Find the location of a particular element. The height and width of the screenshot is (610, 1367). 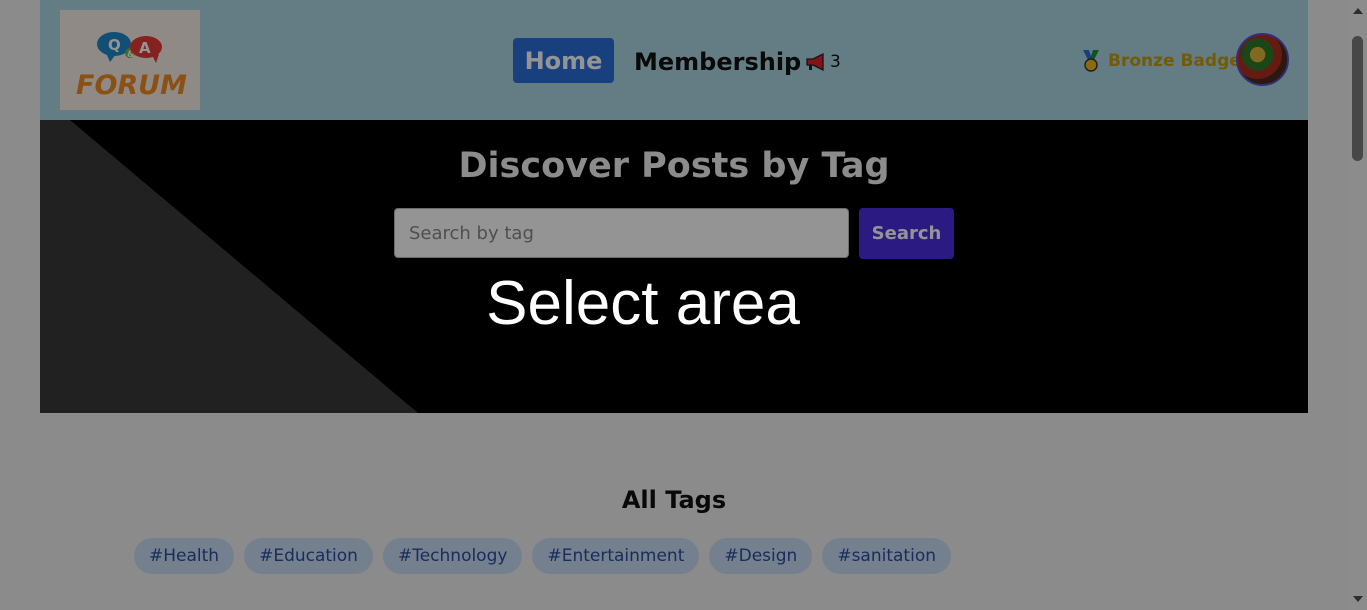

tag-search-input is located at coordinates (621, 233).